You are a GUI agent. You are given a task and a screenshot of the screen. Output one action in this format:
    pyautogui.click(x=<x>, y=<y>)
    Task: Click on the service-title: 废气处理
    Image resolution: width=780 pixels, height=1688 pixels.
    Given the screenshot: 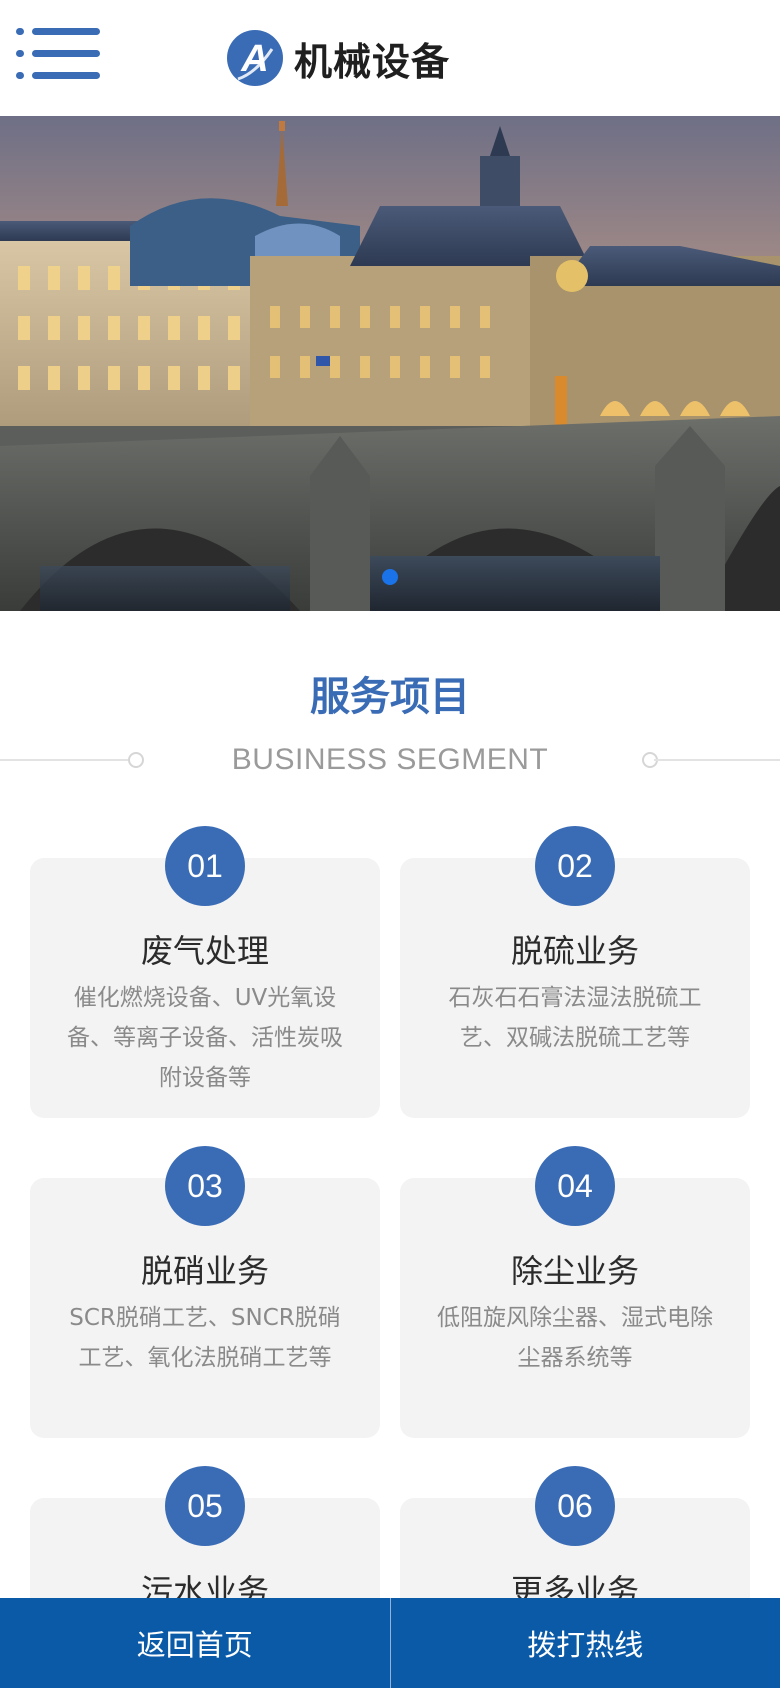 What is the action you would take?
    pyautogui.click(x=204, y=951)
    